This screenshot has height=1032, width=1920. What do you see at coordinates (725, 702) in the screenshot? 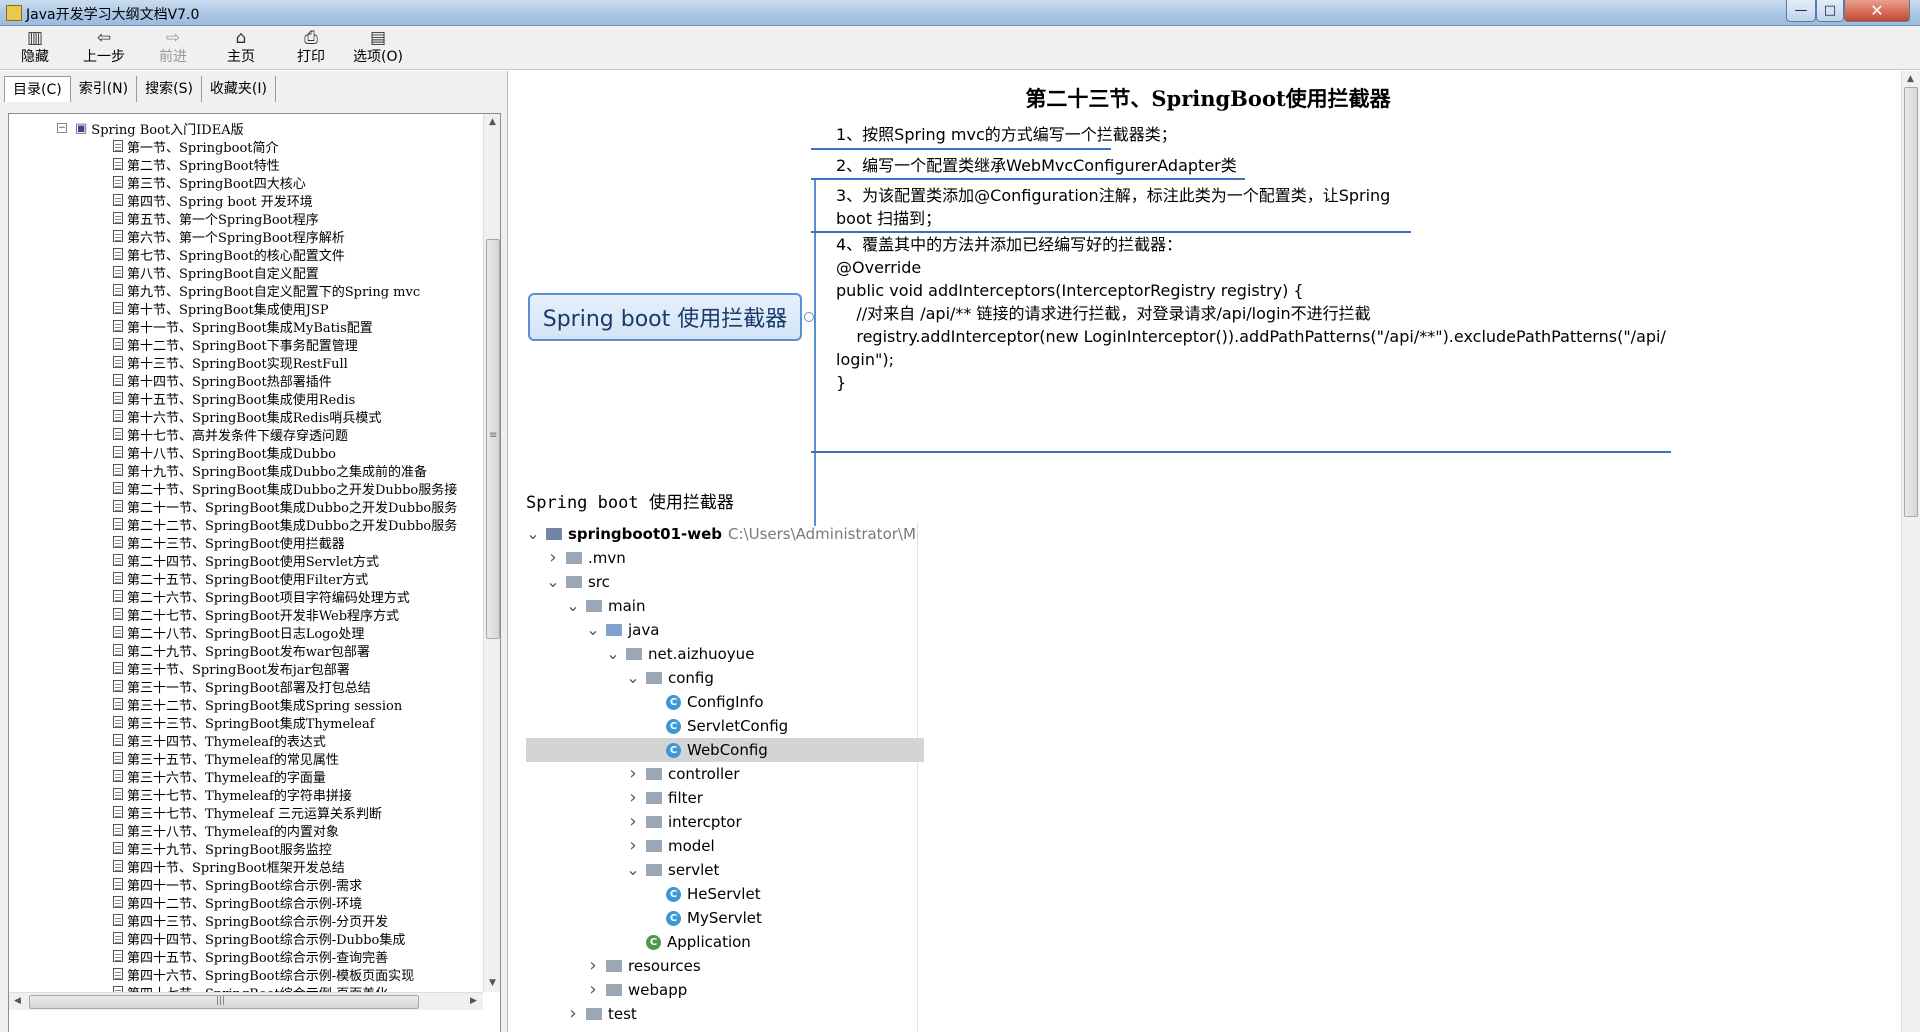
I see `tree-row: C ConfigInfo` at bounding box center [725, 702].